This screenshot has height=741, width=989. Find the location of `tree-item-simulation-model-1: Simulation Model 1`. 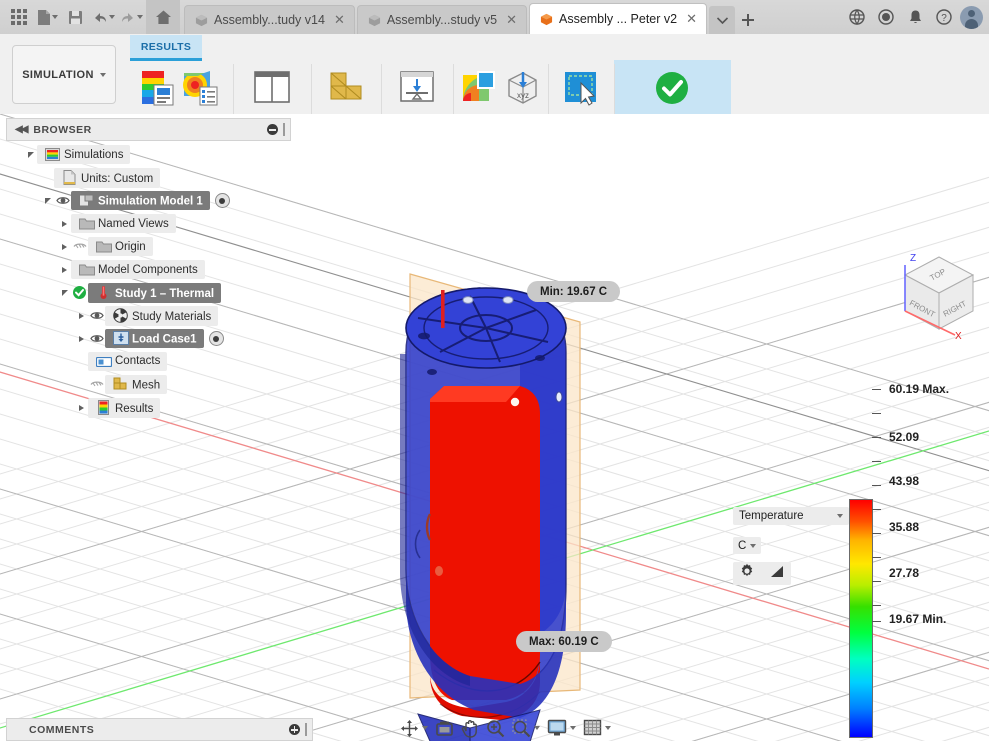

tree-item-simulation-model-1: Simulation Model 1 is located at coordinates (147, 200).